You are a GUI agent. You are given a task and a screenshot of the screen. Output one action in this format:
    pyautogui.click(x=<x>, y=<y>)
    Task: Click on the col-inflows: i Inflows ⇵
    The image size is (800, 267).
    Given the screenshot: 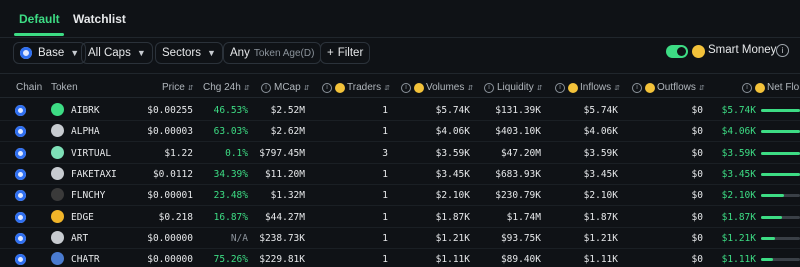 What is the action you would take?
    pyautogui.click(x=587, y=87)
    